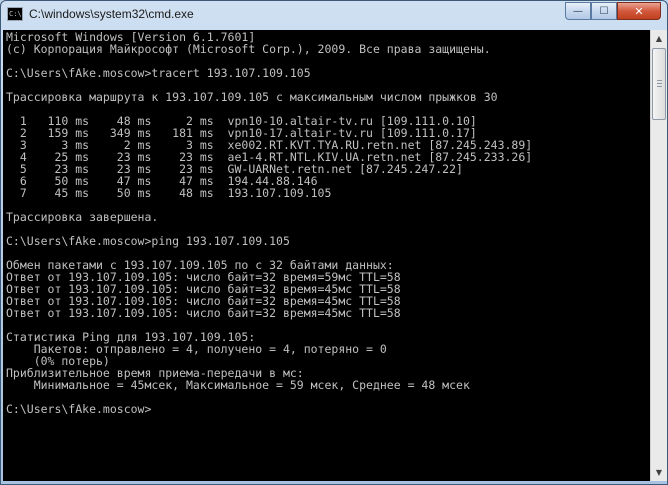  I want to click on vertical-scrollbar: ▲ ▼, so click(658, 255).